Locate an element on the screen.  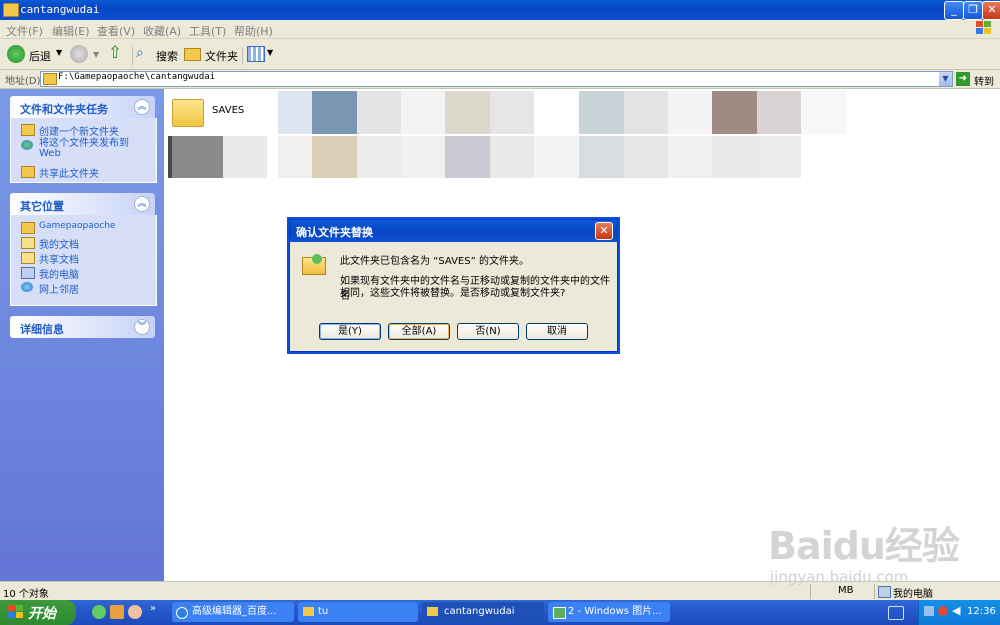
title-bar: cantangwudai _ ❐ ✕ is located at coordinates (500, 10).